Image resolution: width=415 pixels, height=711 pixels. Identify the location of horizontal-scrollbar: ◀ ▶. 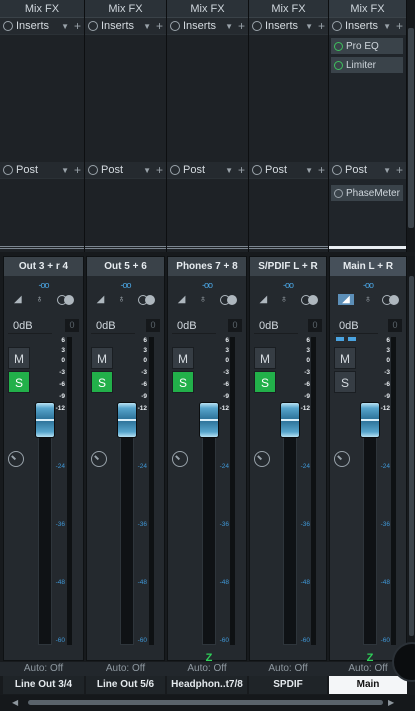
(207, 703).